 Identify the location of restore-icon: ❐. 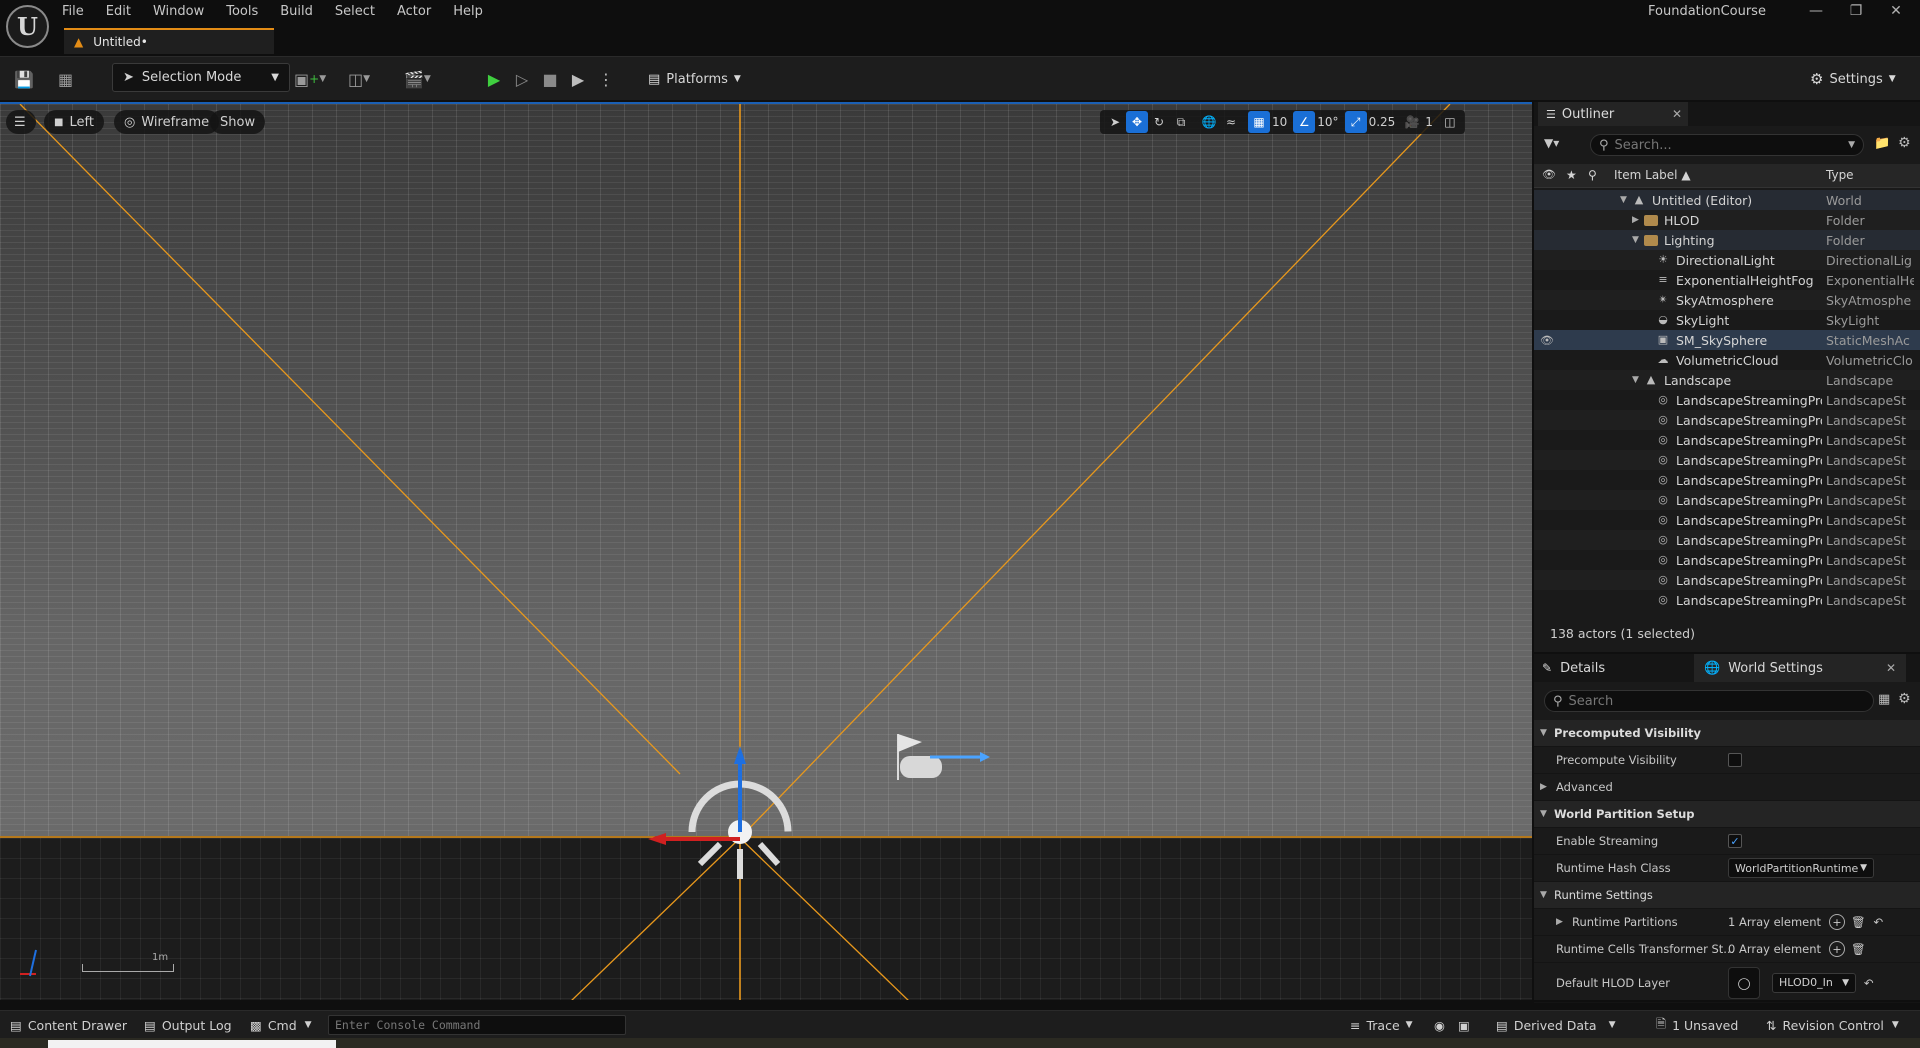
(1856, 12).